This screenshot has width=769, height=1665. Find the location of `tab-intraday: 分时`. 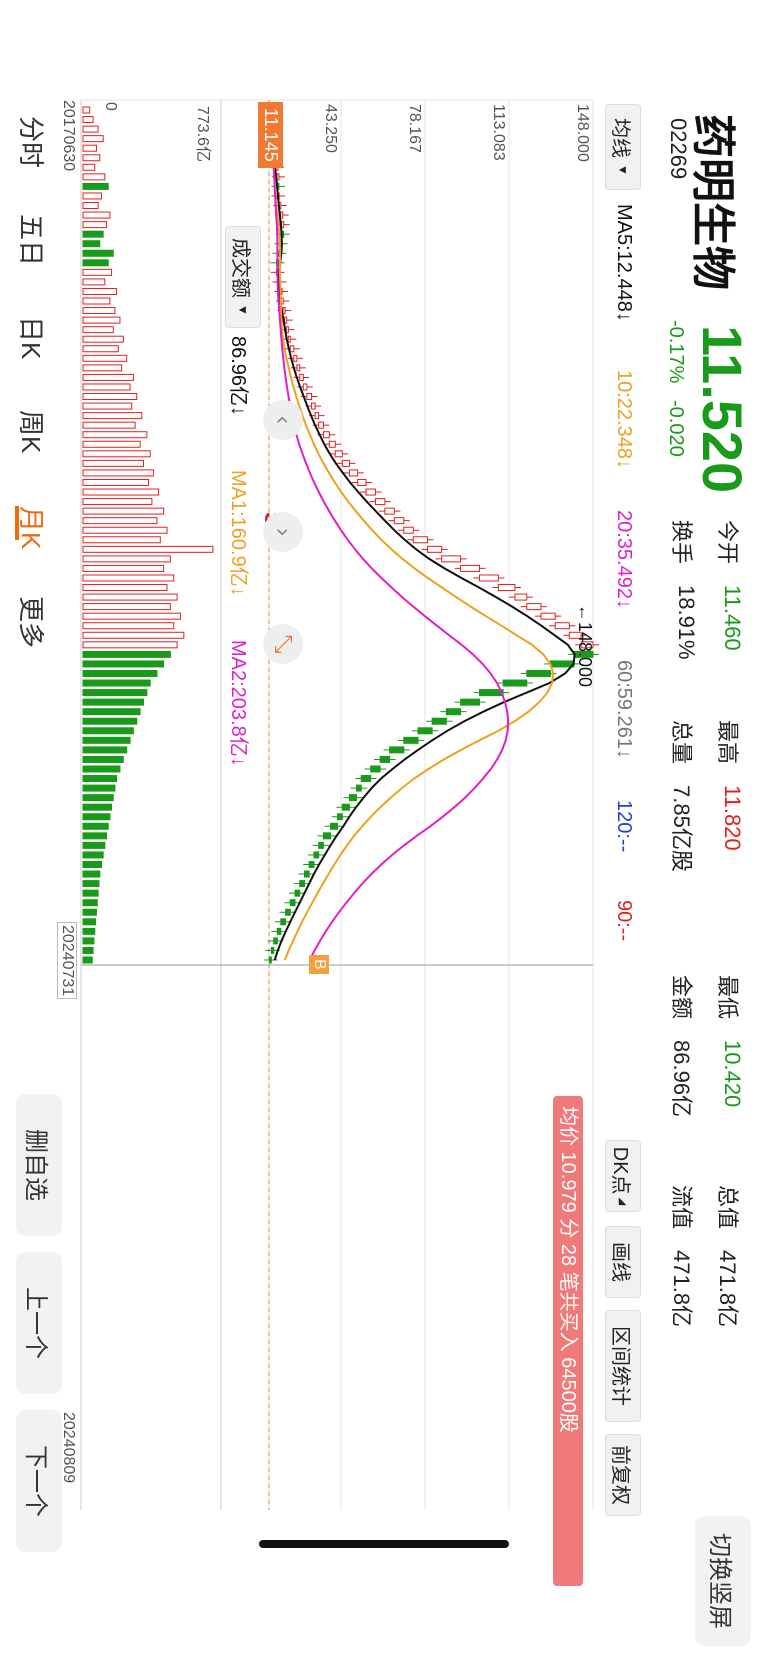

tab-intraday: 分时 is located at coordinates (32, 142).